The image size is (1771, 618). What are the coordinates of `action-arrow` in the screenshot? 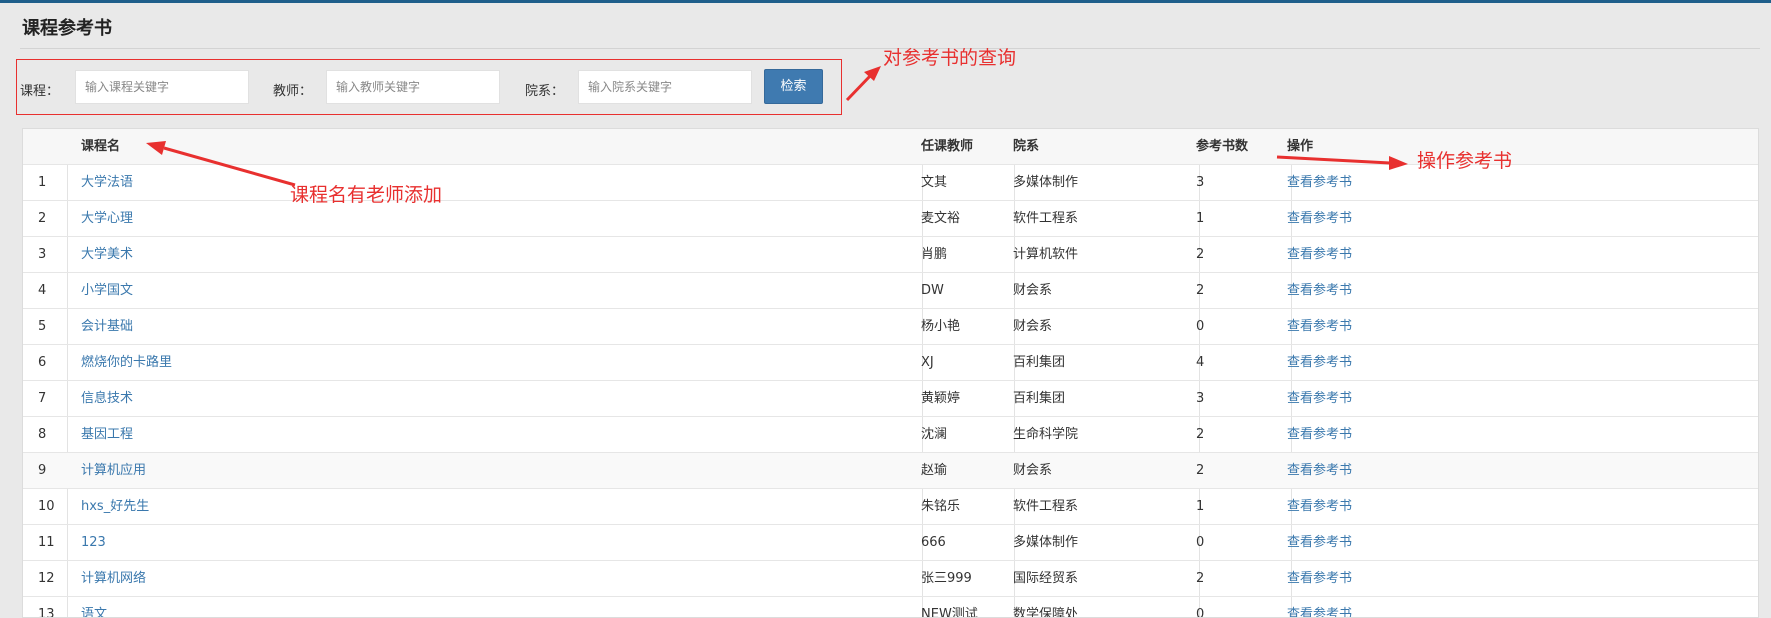 It's located at (1333, 160).